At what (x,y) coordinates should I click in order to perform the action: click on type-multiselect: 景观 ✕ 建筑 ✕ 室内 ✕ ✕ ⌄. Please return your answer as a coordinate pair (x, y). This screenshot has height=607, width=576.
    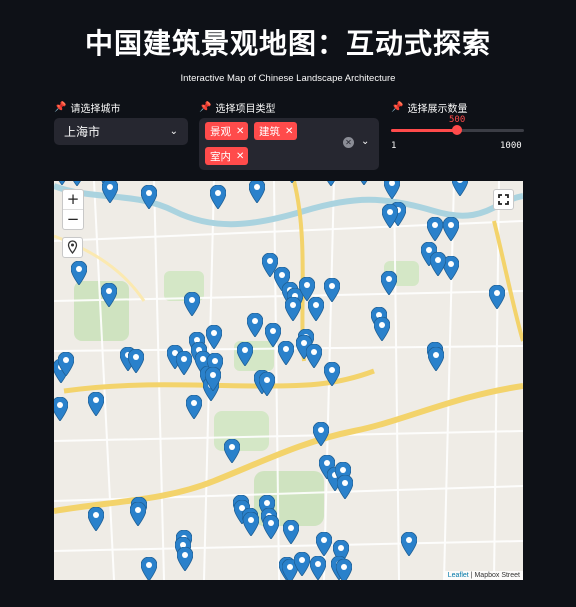
    Looking at the image, I should click on (289, 144).